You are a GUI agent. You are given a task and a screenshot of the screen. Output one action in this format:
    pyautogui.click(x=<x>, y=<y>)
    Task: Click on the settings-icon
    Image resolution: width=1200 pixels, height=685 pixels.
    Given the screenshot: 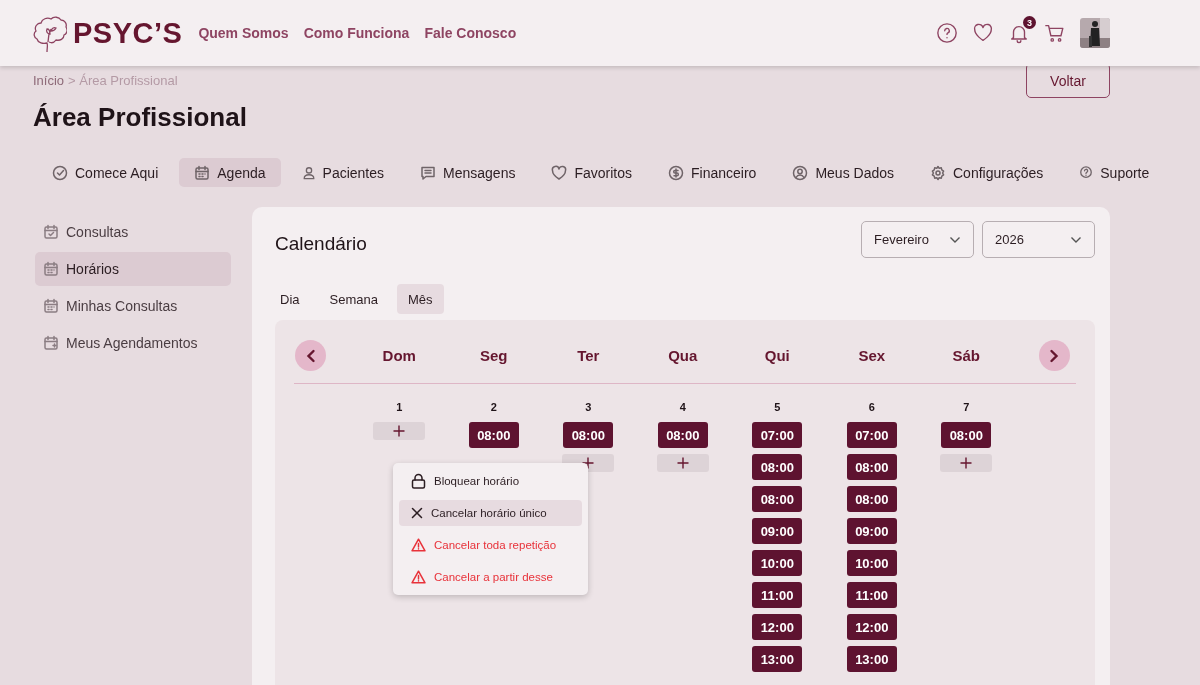 What is the action you would take?
    pyautogui.click(x=938, y=172)
    